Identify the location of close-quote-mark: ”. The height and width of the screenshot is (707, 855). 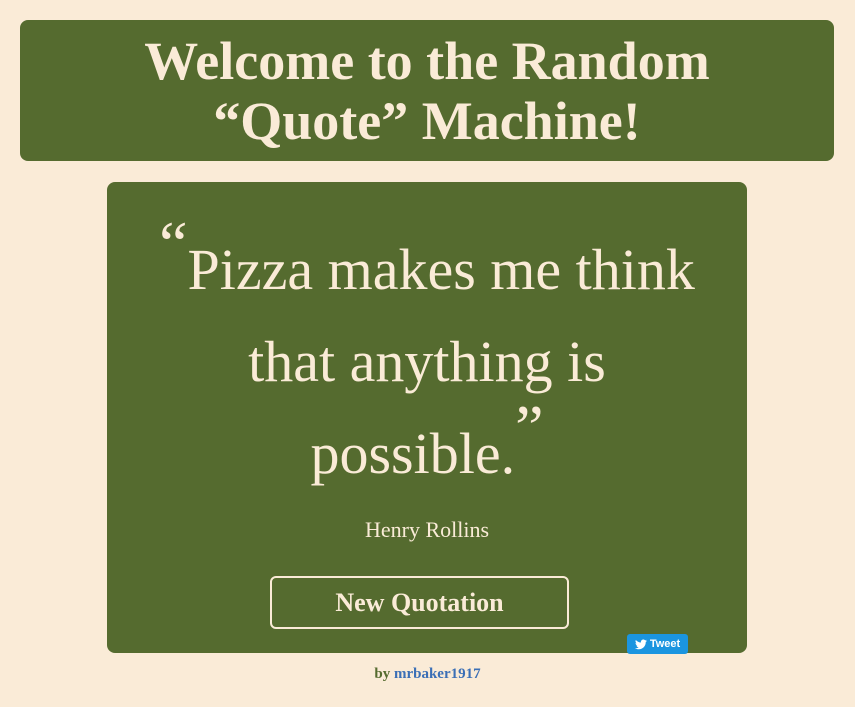
(529, 427).